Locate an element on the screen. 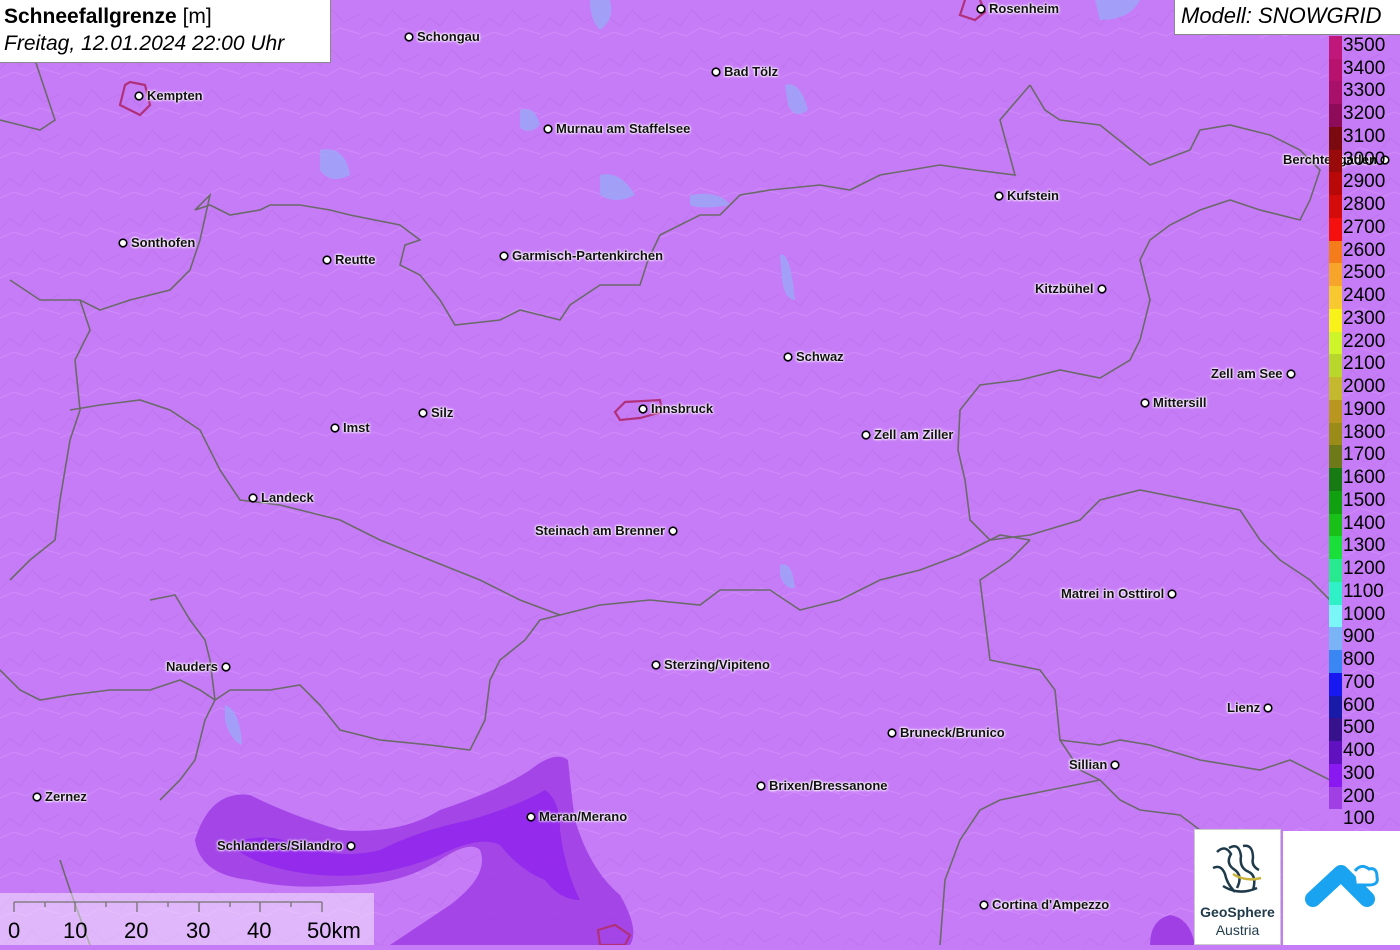  city-label: Zell am See is located at coordinates (1247, 373).